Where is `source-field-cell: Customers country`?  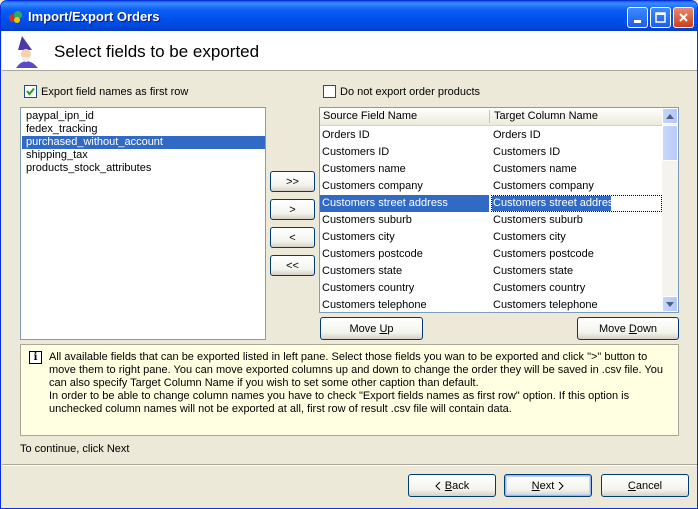
source-field-cell: Customers country is located at coordinates (368, 288).